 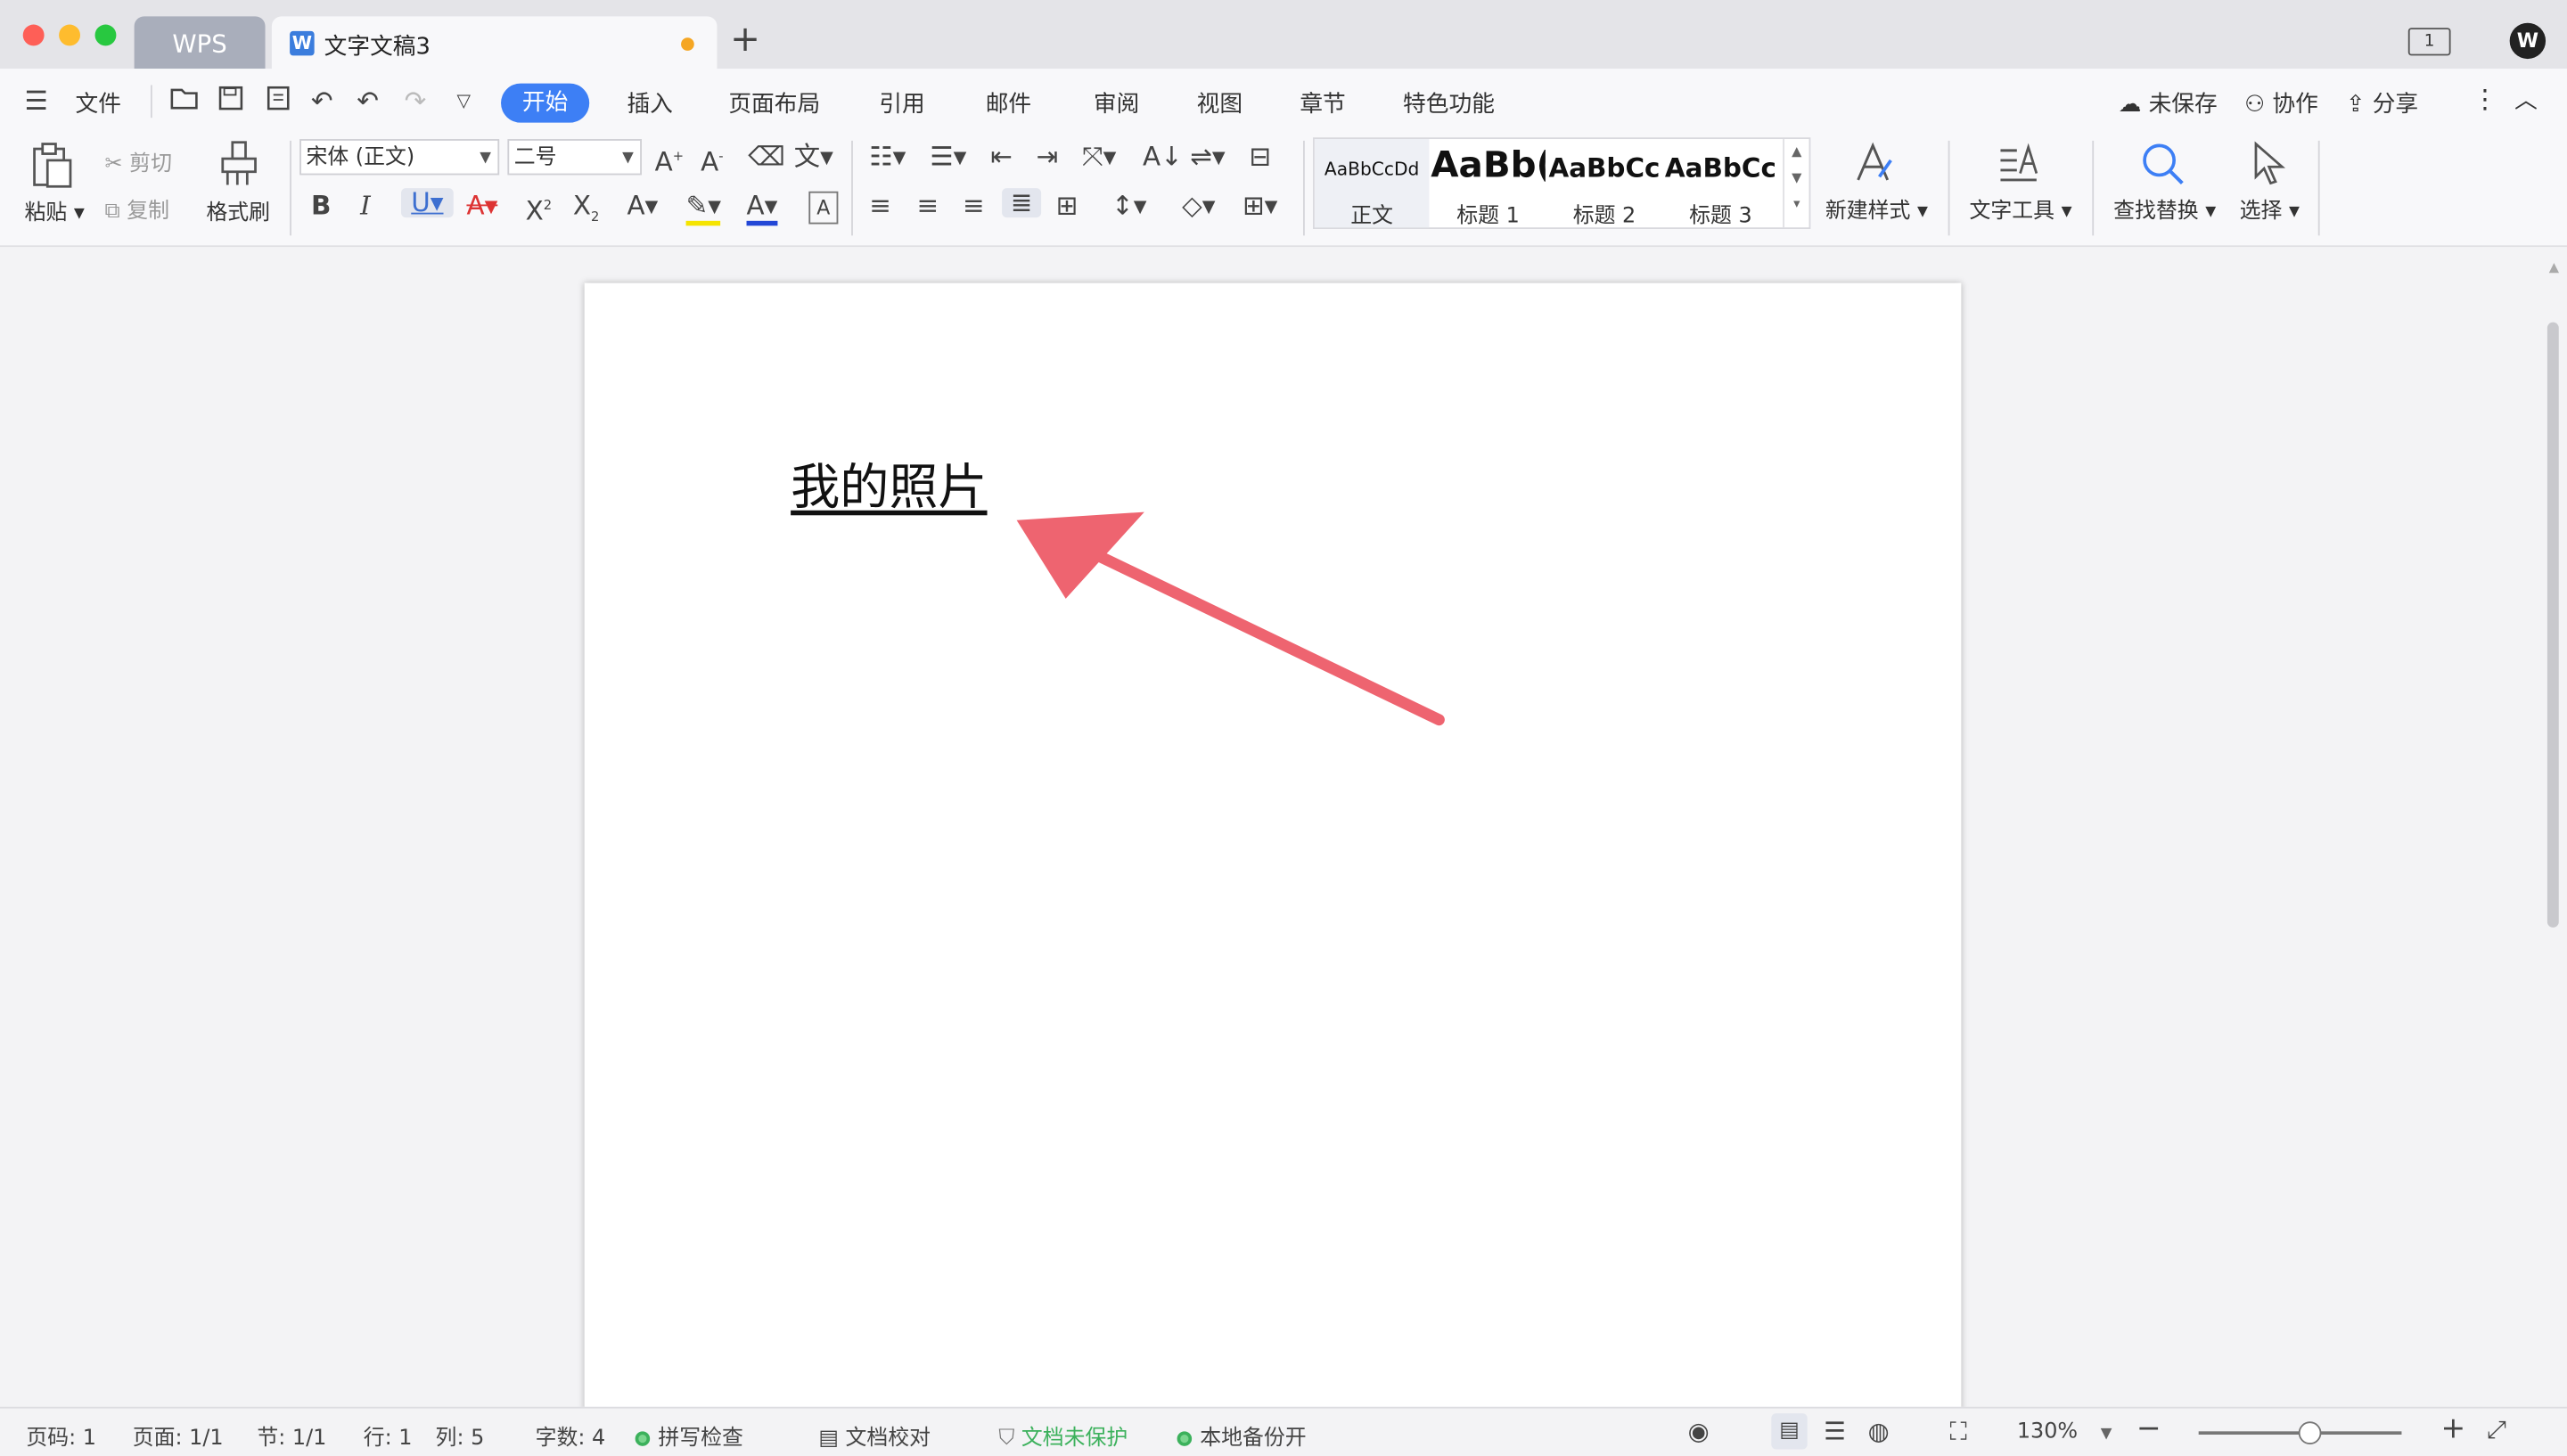 I want to click on styles-scroll-control: ▲ ▼ ▾, so click(x=1796, y=183).